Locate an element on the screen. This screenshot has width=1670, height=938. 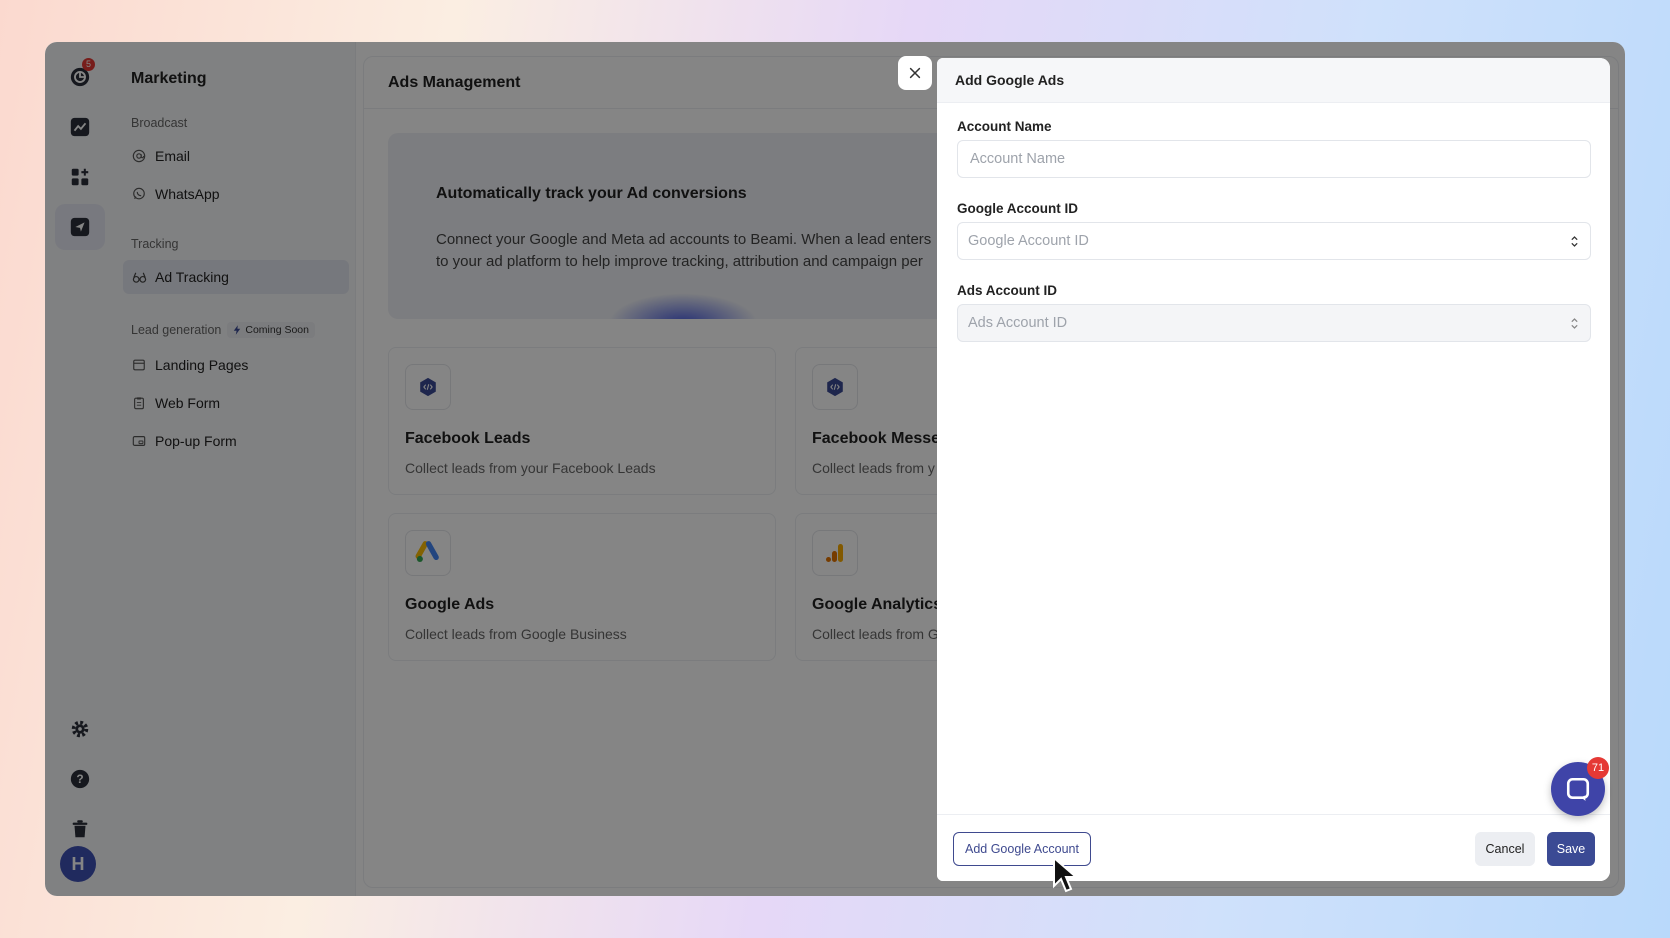
close-icon is located at coordinates (915, 73).